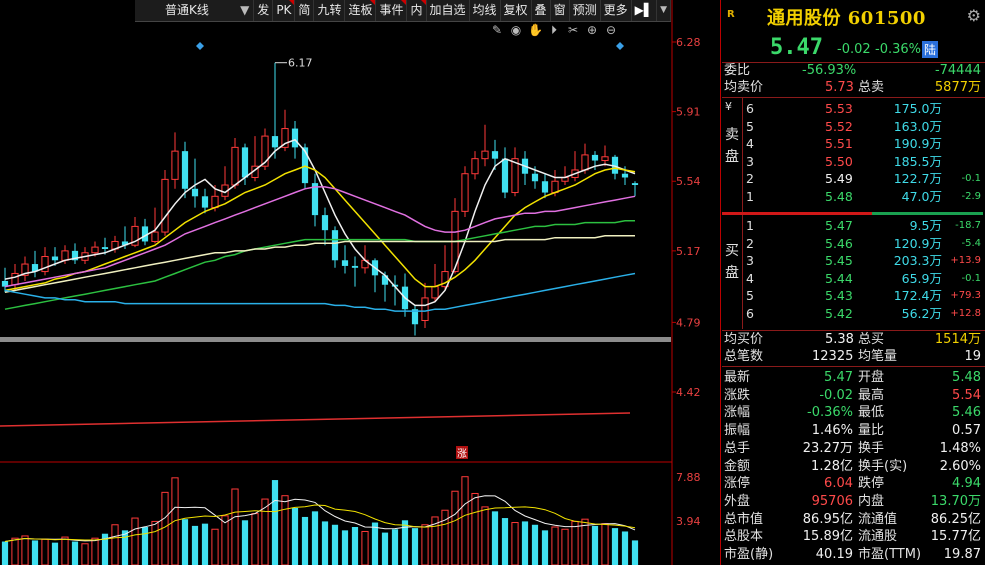 Image resolution: width=985 pixels, height=565 pixels. What do you see at coordinates (645, 10) in the screenshot?
I see `play-icon: ▶▌` at bounding box center [645, 10].